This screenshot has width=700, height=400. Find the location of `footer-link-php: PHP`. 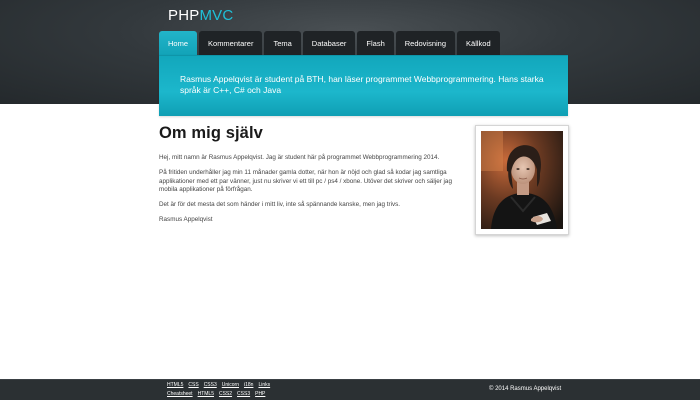

footer-link-php: PHP is located at coordinates (260, 394).